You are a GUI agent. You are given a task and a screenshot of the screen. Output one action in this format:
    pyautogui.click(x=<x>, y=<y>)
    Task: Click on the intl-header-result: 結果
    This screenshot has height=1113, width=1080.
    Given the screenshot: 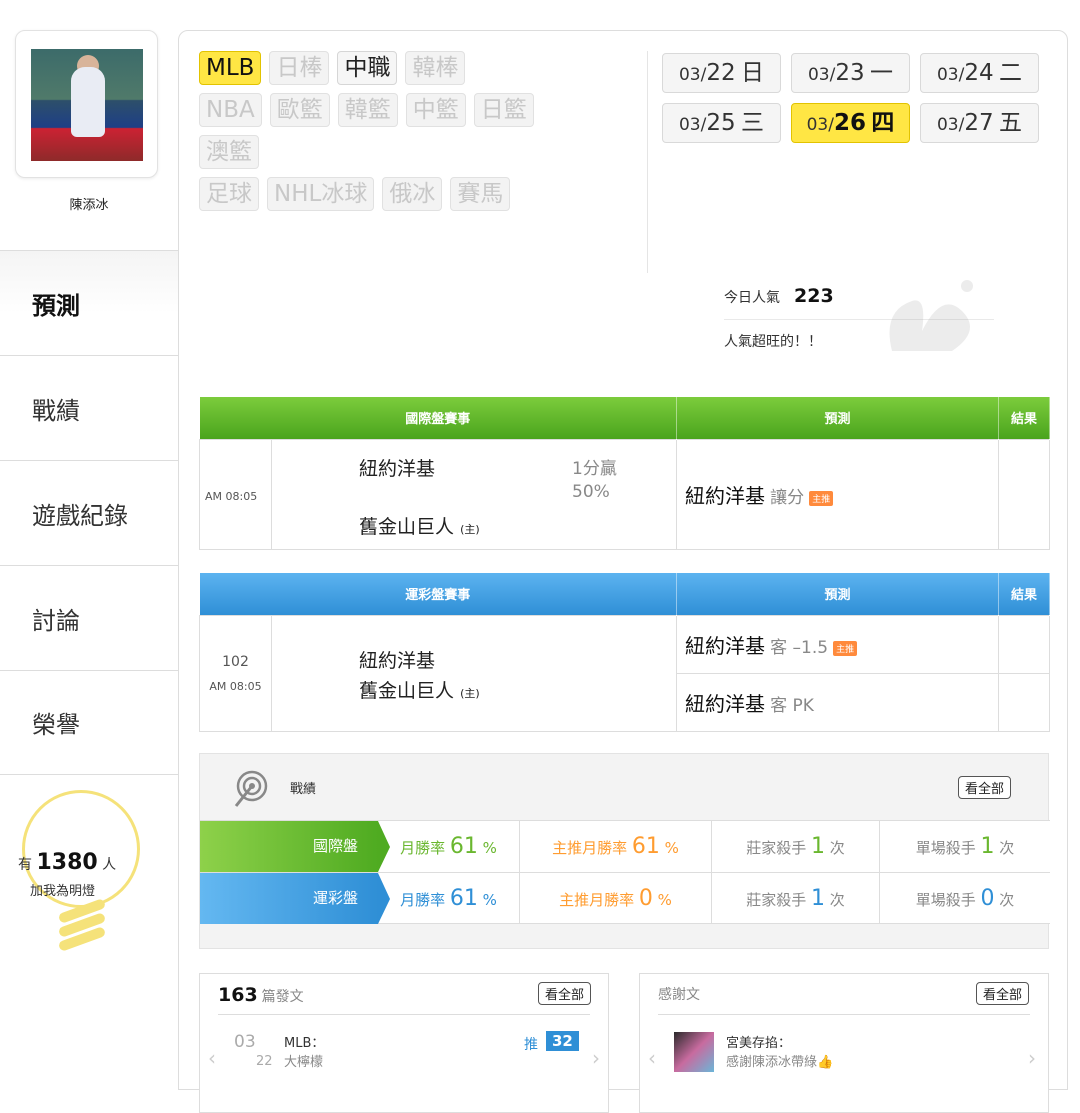 What is the action you would take?
    pyautogui.click(x=1024, y=418)
    